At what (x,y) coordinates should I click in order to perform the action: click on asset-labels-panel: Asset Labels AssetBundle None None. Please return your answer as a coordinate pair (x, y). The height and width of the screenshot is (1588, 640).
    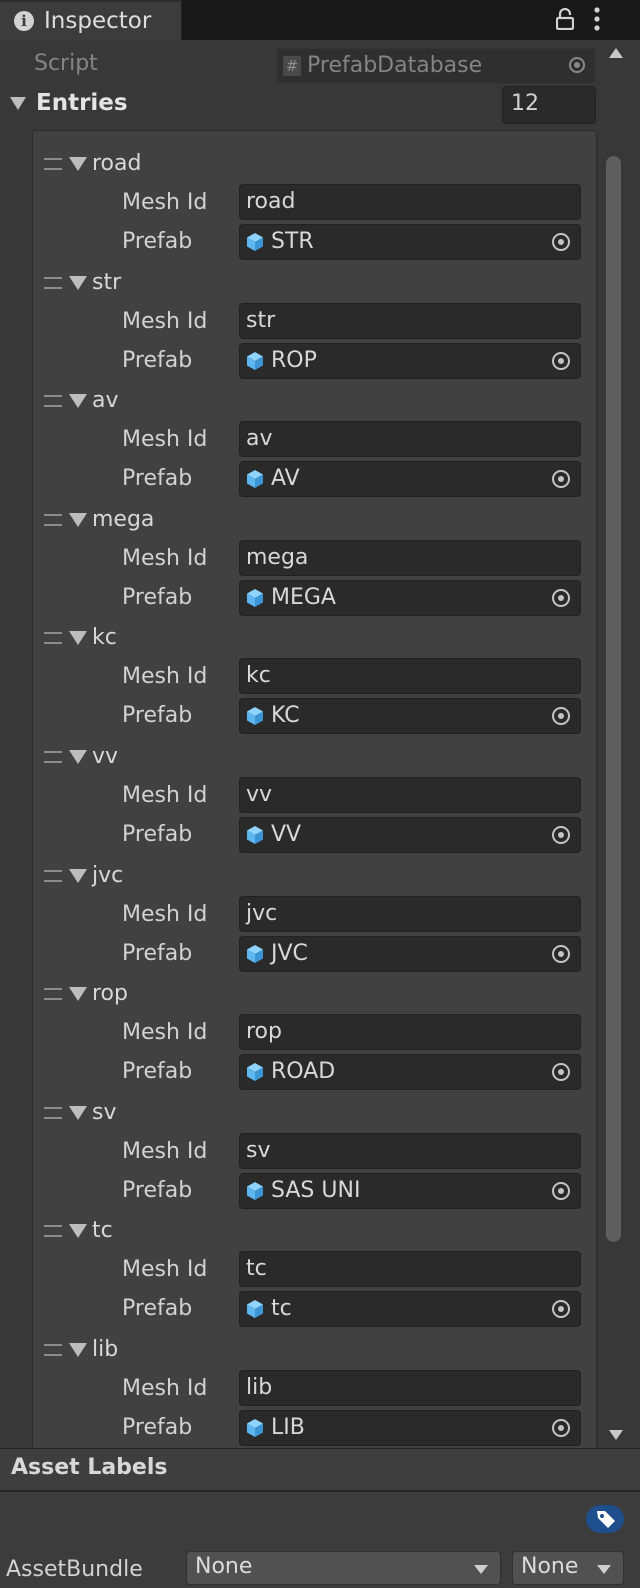
    Looking at the image, I should click on (320, 1518).